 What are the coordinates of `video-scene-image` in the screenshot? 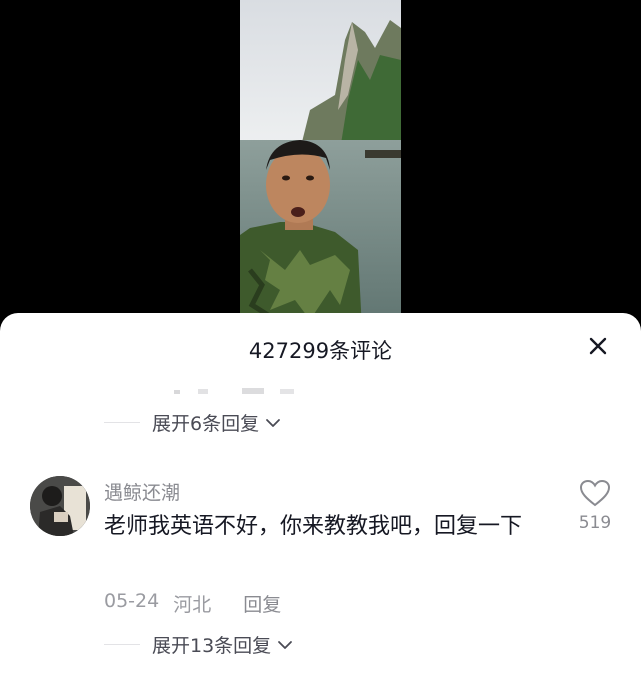 It's located at (320, 165).